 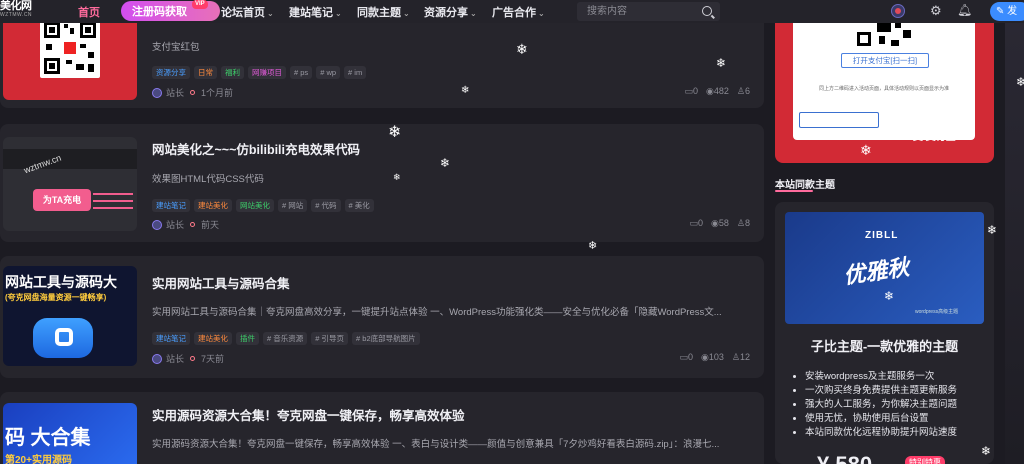 What do you see at coordinates (56, 297) in the screenshot?
I see `thumb-subtitle: (夸克网盘海量资源一键畅享)` at bounding box center [56, 297].